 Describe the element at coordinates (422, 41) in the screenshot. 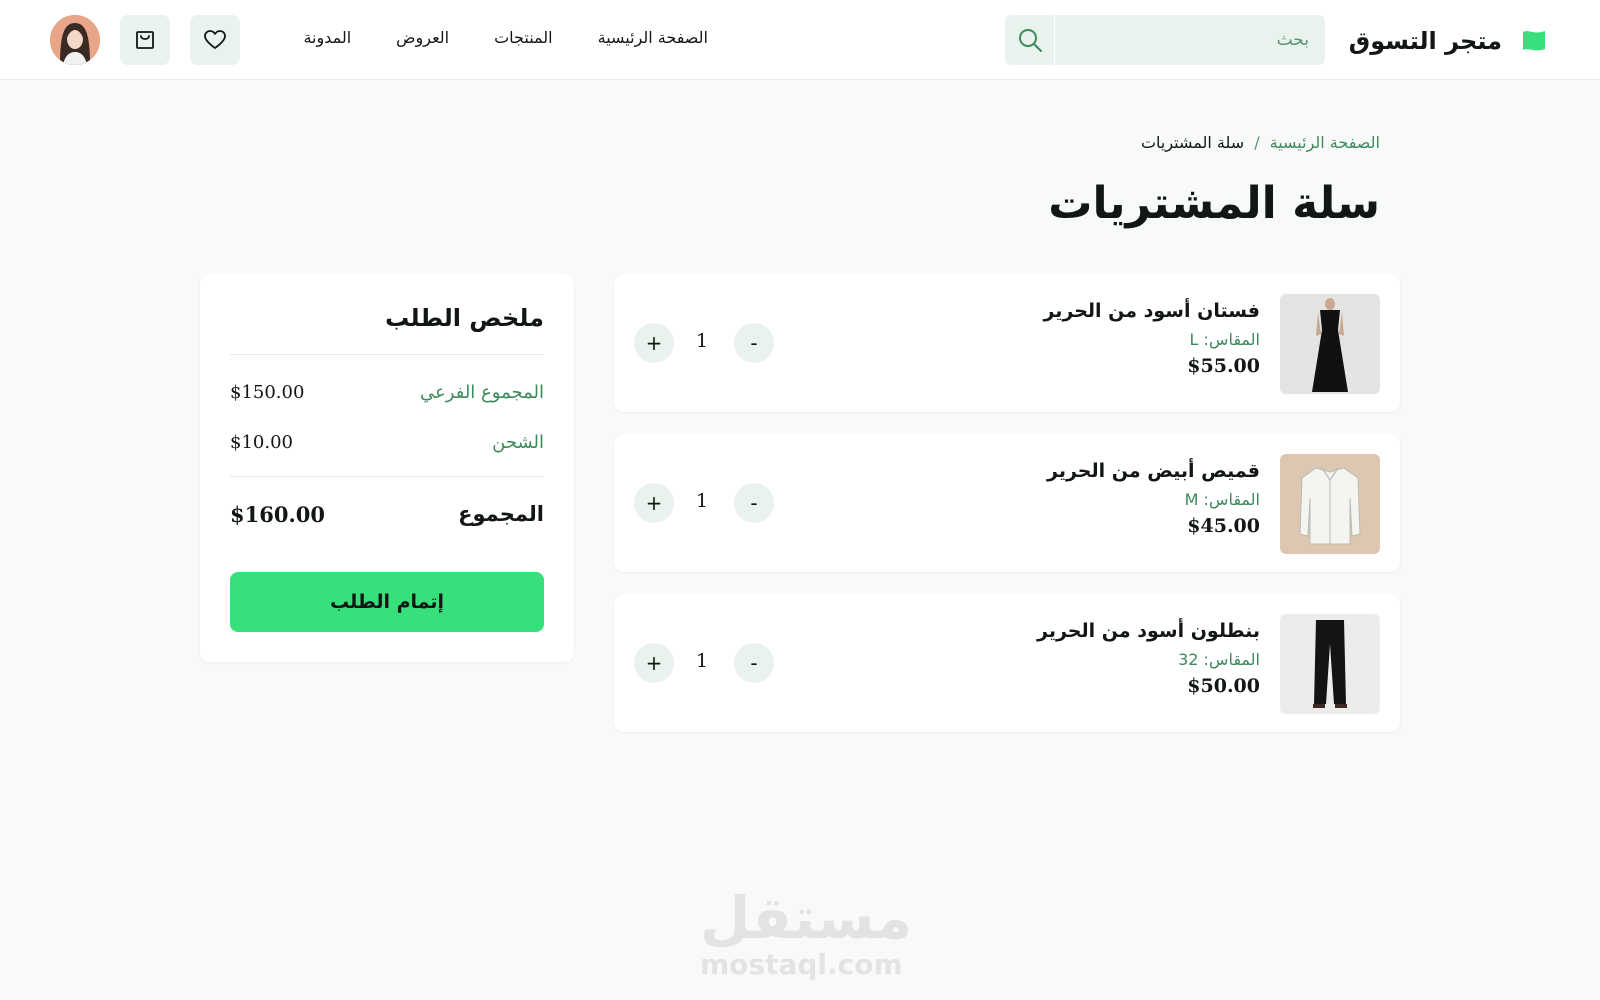

I see `nav-link-offers: العروض` at that location.